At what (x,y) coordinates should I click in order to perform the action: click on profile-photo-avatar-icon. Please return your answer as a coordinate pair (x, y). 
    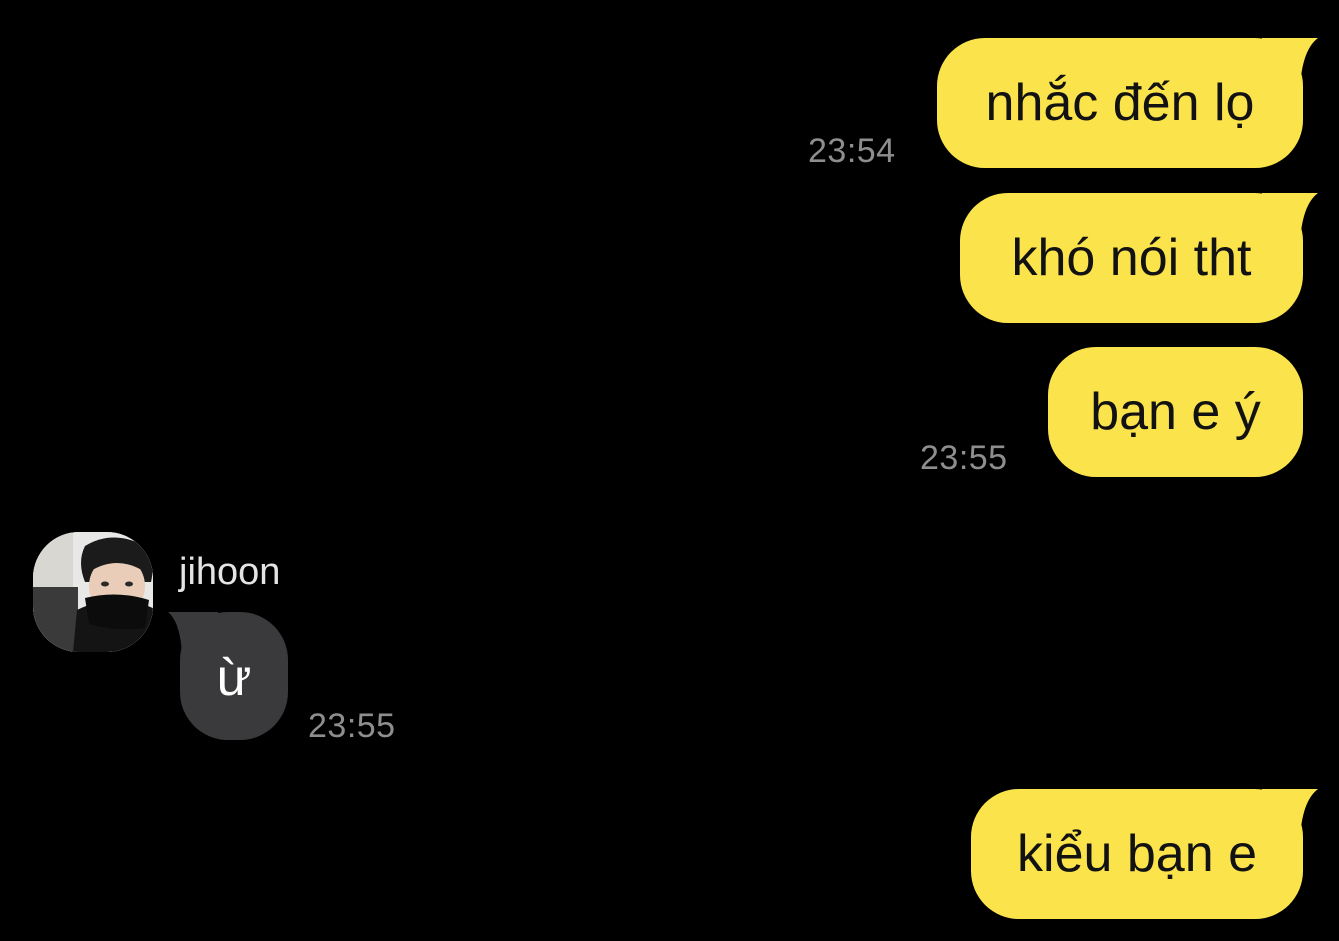
    Looking at the image, I should click on (93, 592).